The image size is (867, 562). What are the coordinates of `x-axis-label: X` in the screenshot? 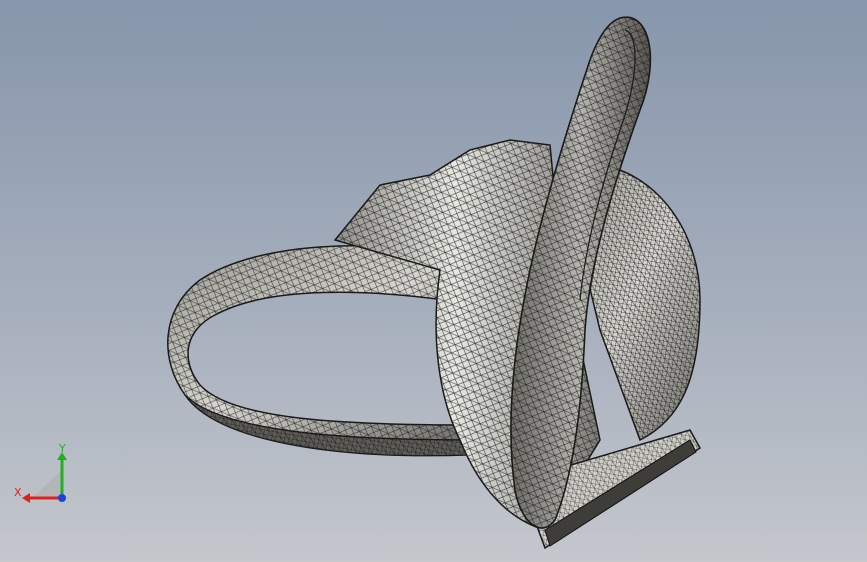 It's located at (18, 492).